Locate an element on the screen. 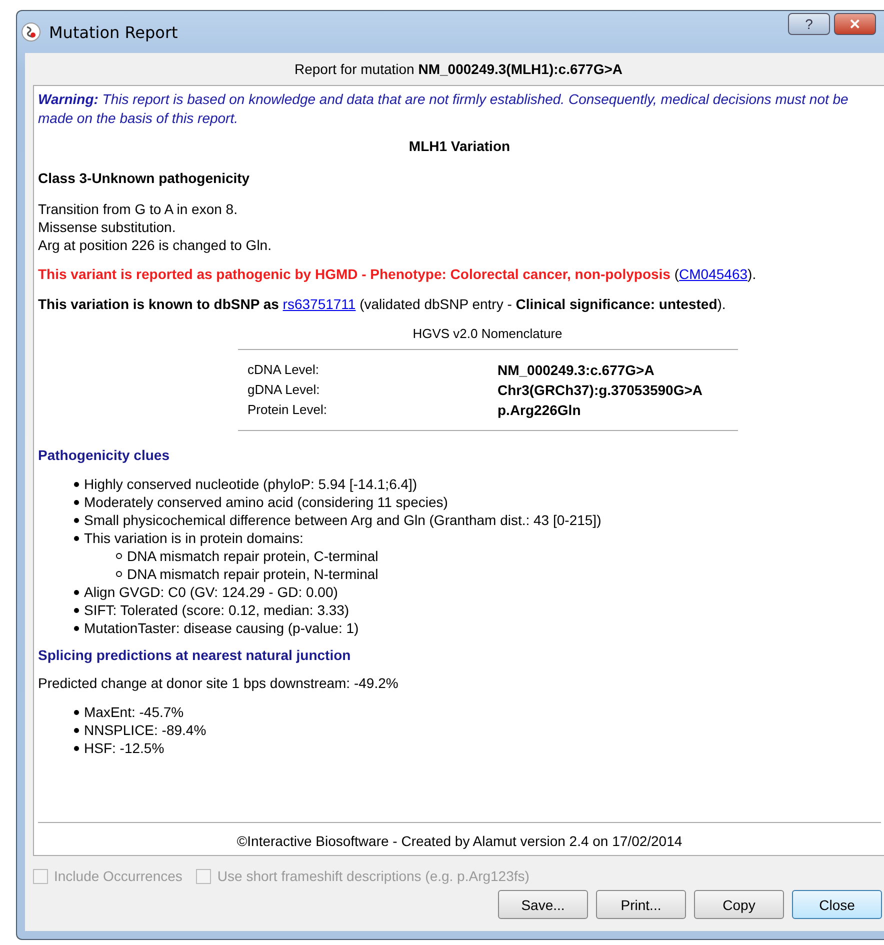 The width and height of the screenshot is (884, 945). splicing-summary: Predicted change at donor site 1 bps downstream: -49.2% is located at coordinates (219, 683).